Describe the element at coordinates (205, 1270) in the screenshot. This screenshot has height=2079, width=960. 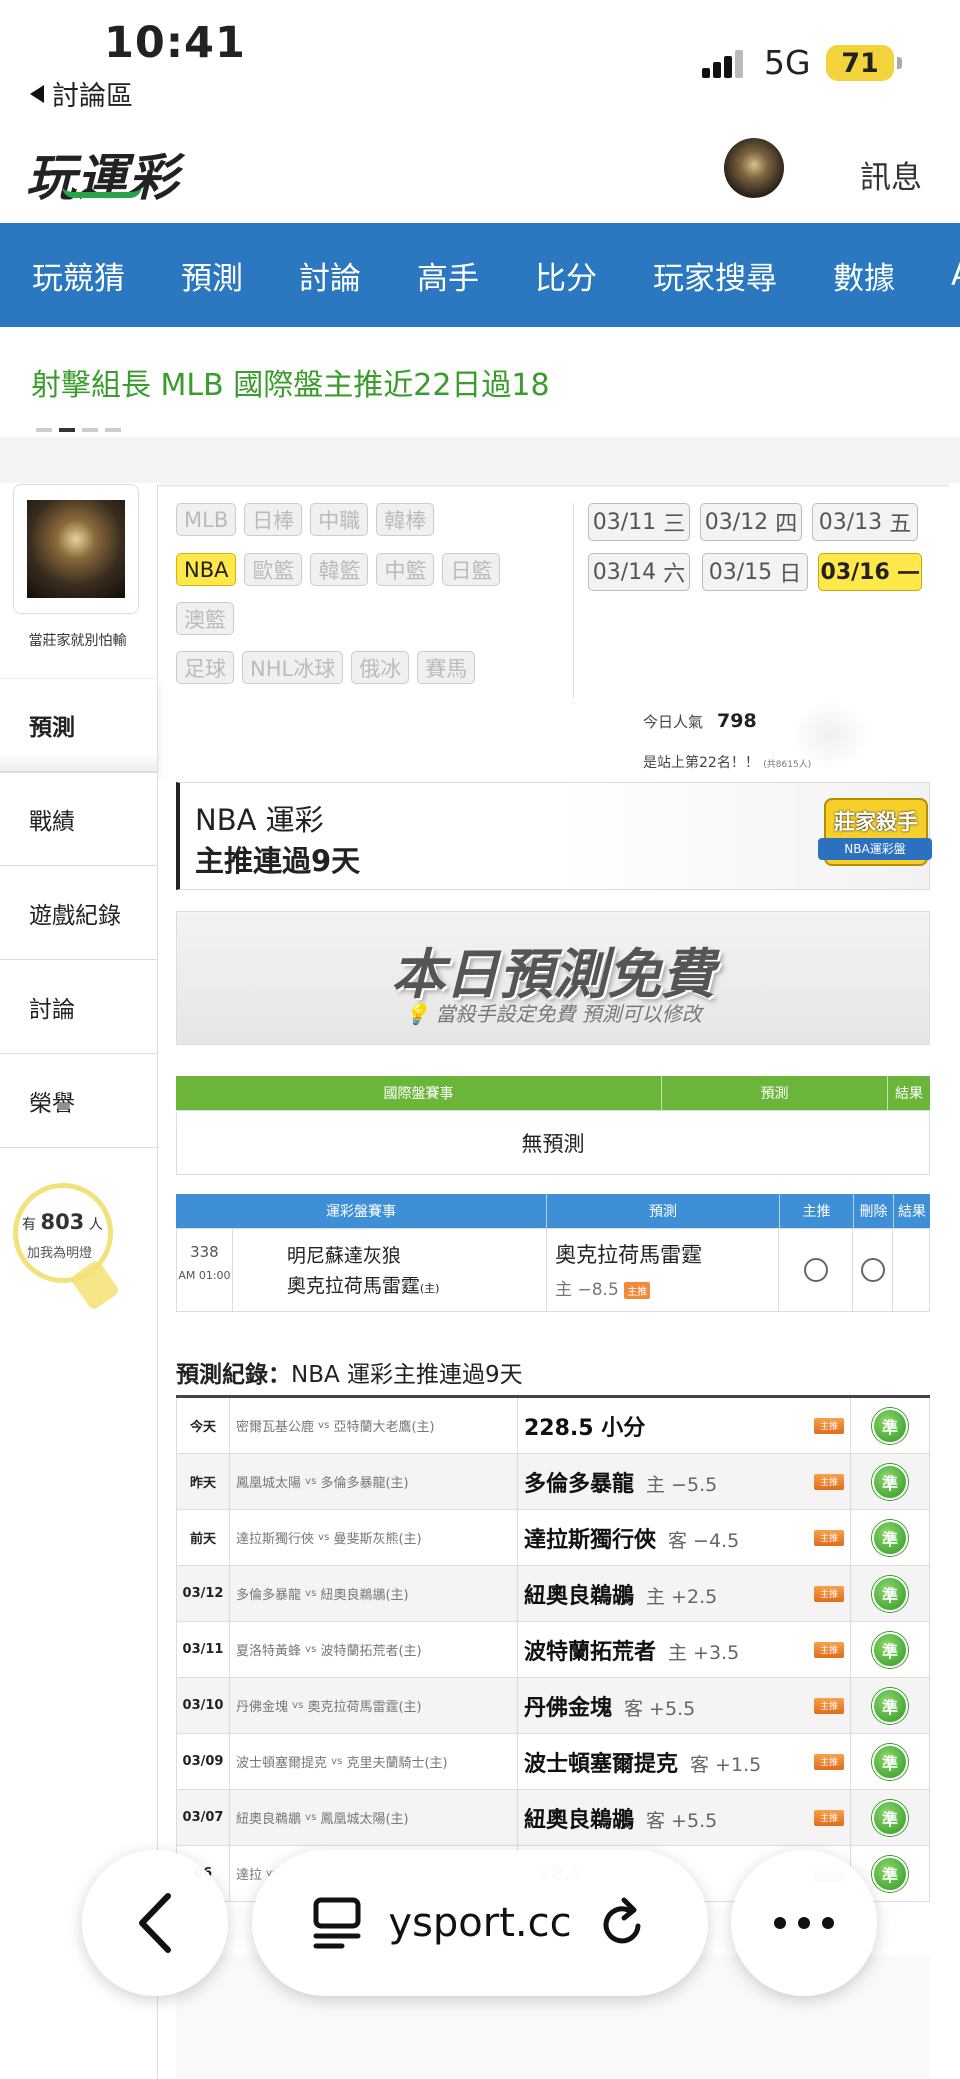
I see `game-number-cell: 338 AM 01:00` at that location.